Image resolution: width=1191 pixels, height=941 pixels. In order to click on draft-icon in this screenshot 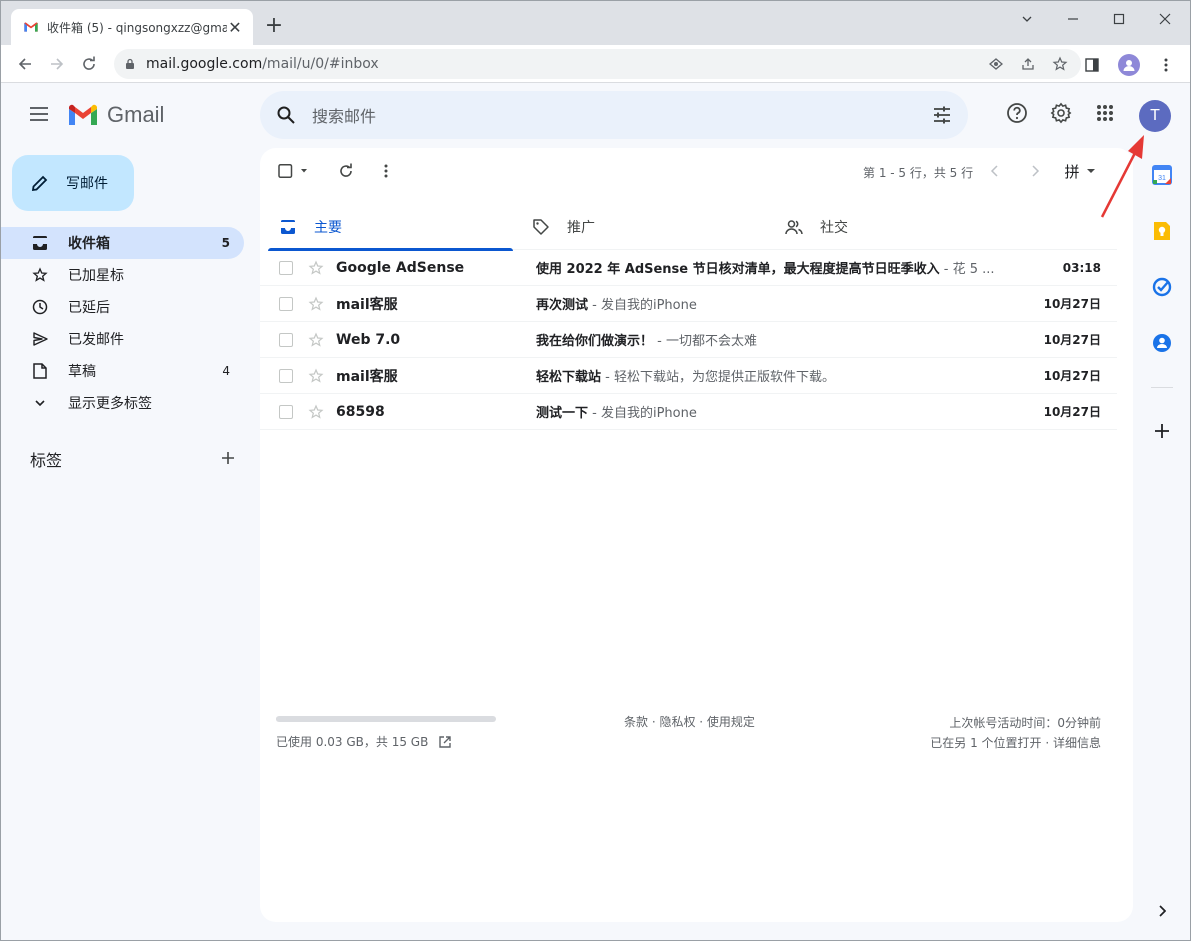, I will do `click(40, 371)`.